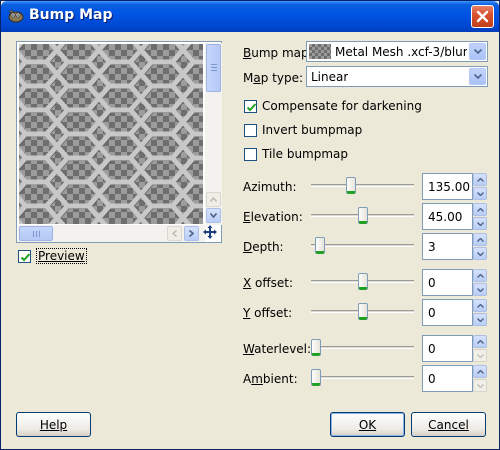 Image resolution: width=500 pixels, height=450 pixels. I want to click on cancel-button-label: Cancel, so click(448, 424).